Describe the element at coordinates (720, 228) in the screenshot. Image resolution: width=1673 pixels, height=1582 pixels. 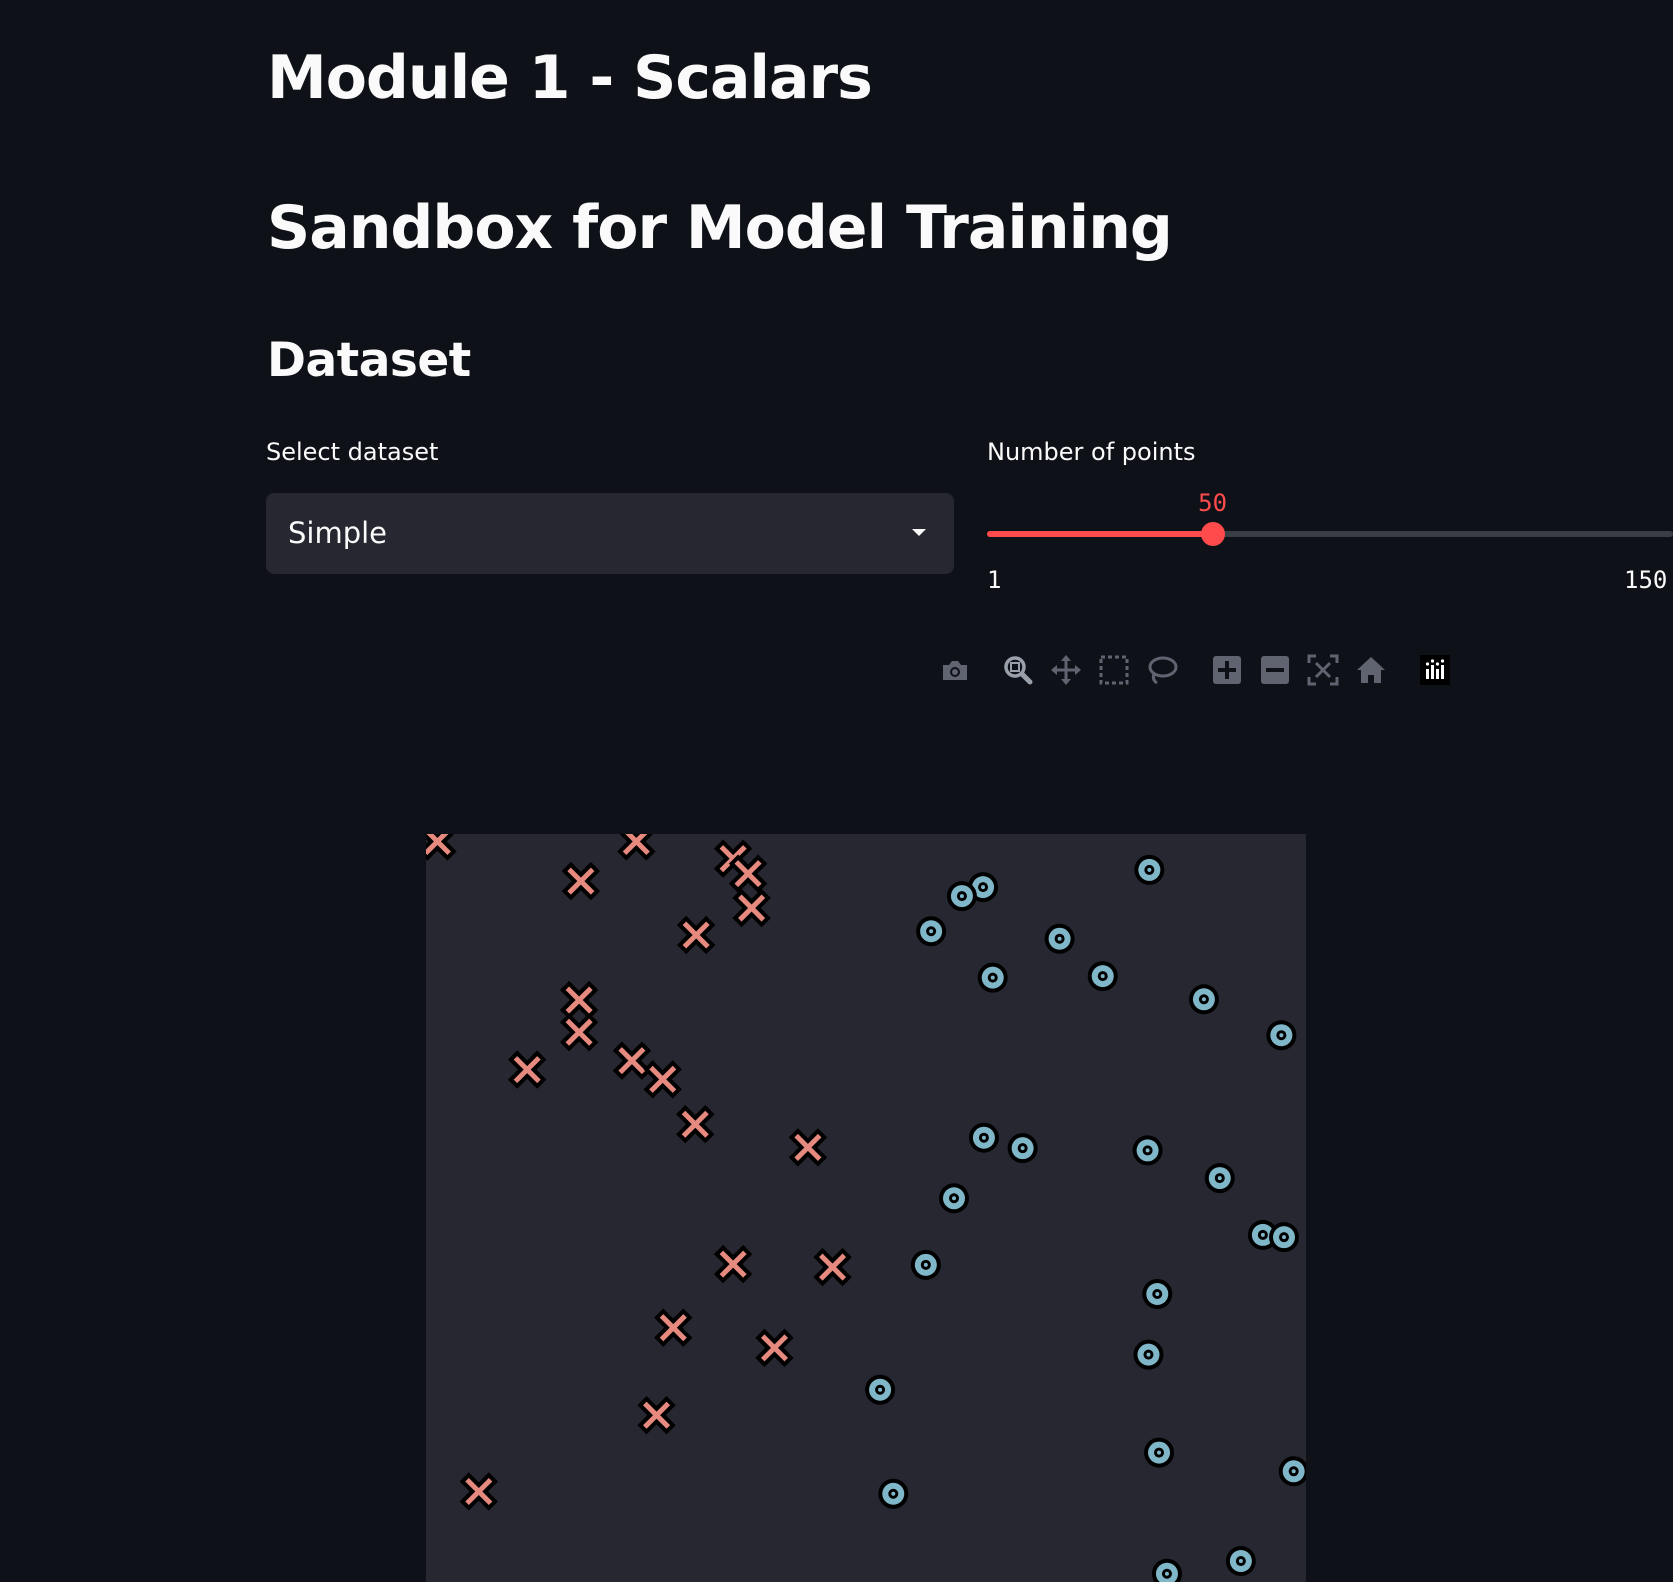
I see `page-subtitle: Sandbox for Model Training` at that location.